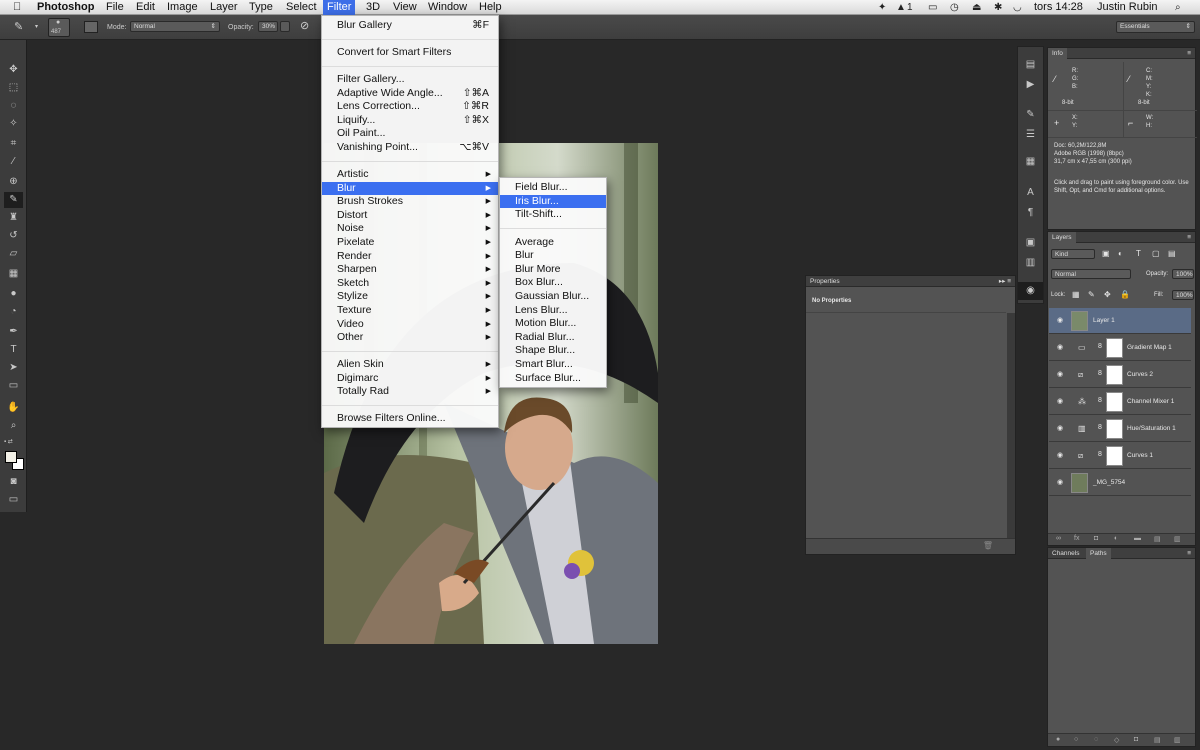  What do you see at coordinates (553, 243) in the screenshot?
I see `submenu-item-average: Average` at bounding box center [553, 243].